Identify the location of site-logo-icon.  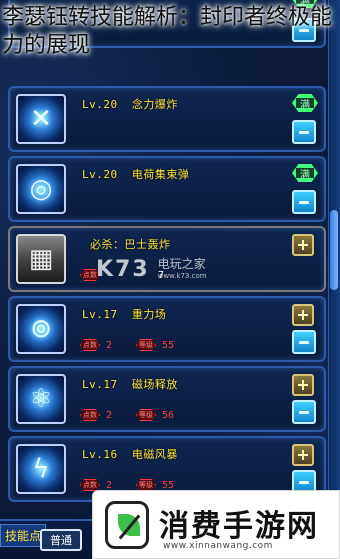
(127, 525).